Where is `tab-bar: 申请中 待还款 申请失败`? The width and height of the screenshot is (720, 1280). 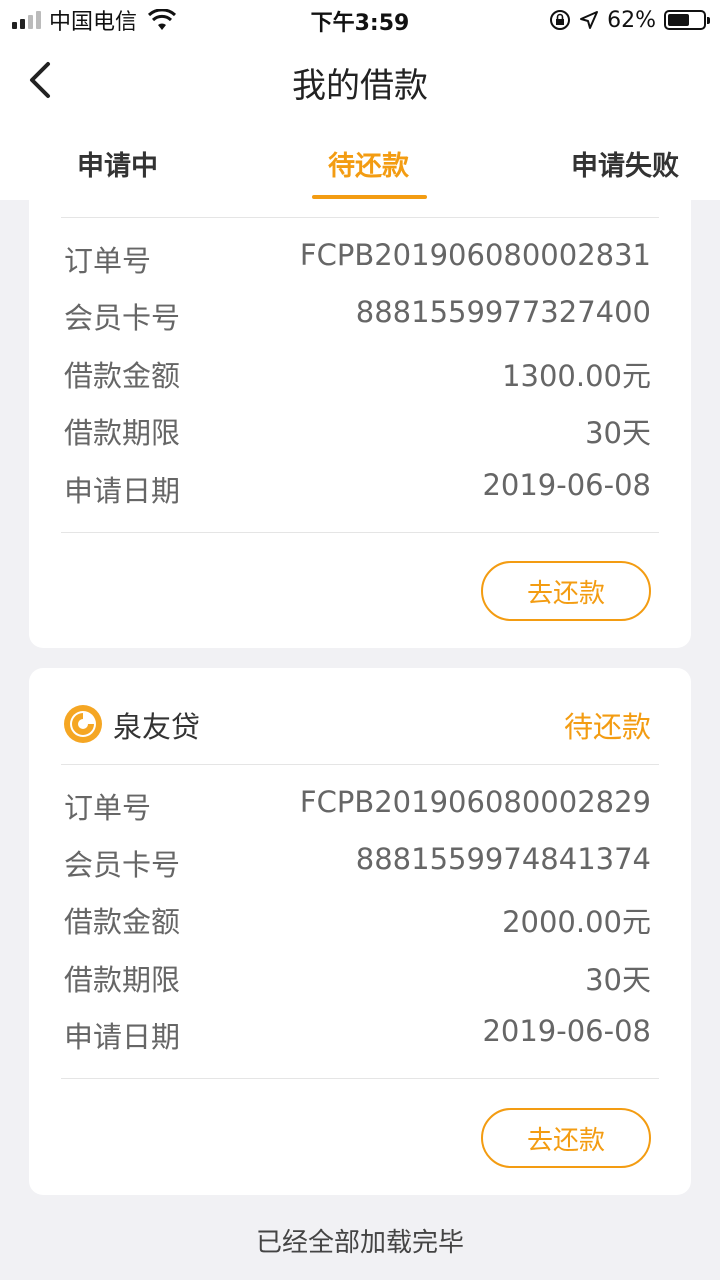
tab-bar: 申请中 待还款 申请失败 is located at coordinates (360, 161).